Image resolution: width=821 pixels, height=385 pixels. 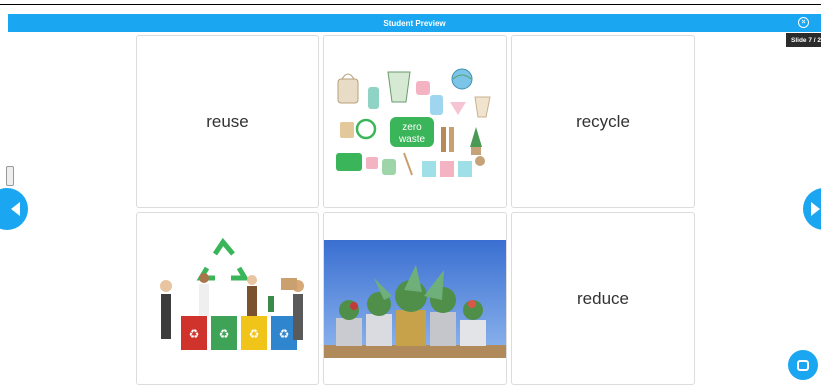 I want to click on card-reuse: reuse, so click(x=227, y=121).